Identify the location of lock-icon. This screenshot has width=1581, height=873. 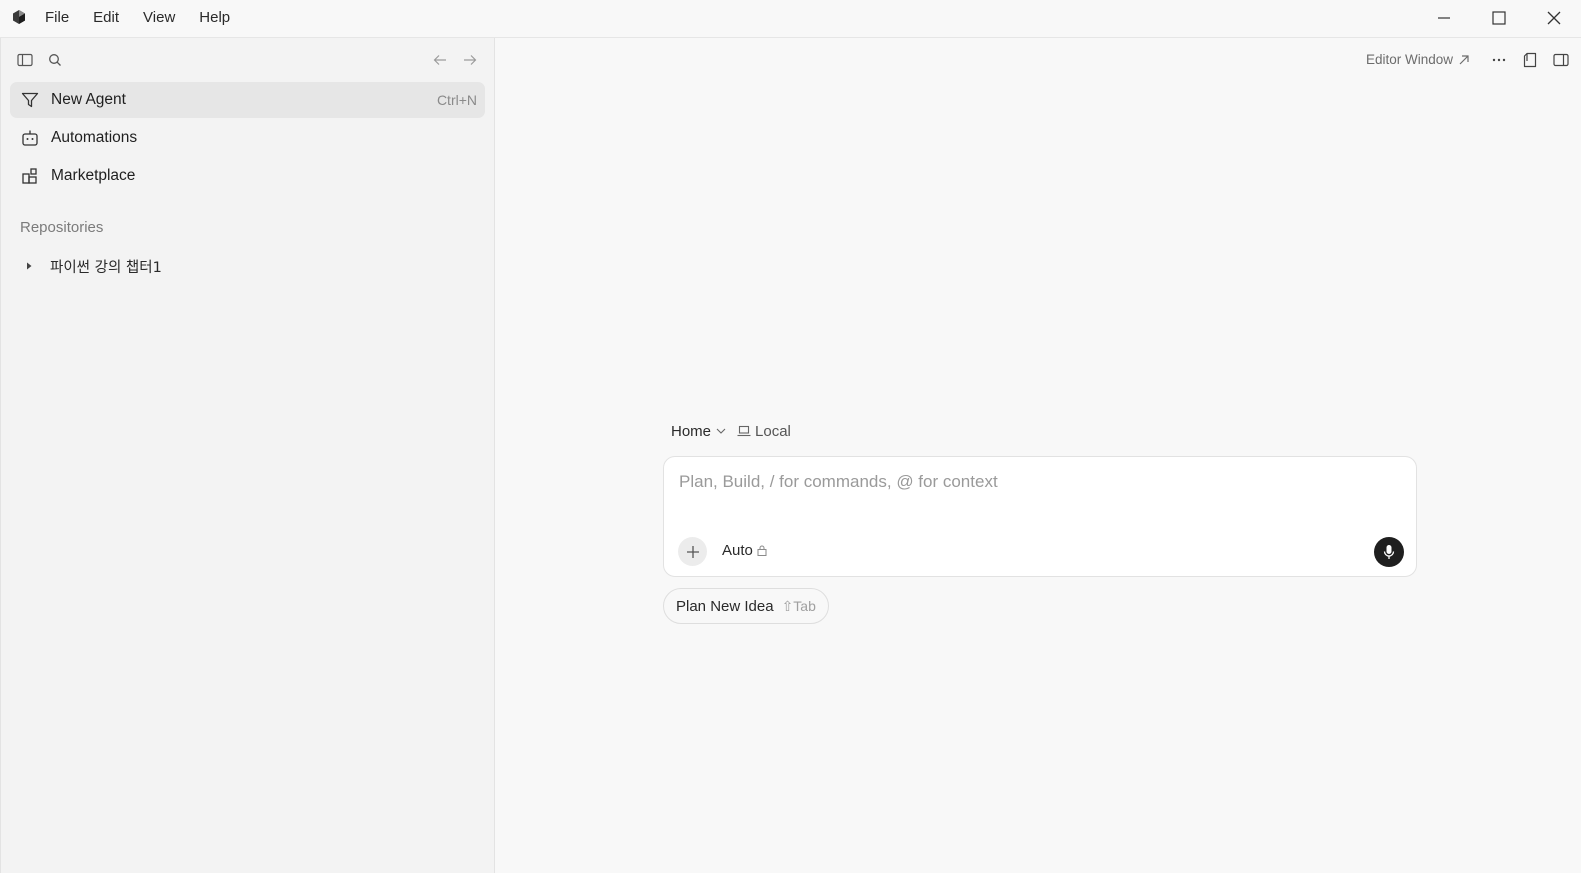
(762, 550).